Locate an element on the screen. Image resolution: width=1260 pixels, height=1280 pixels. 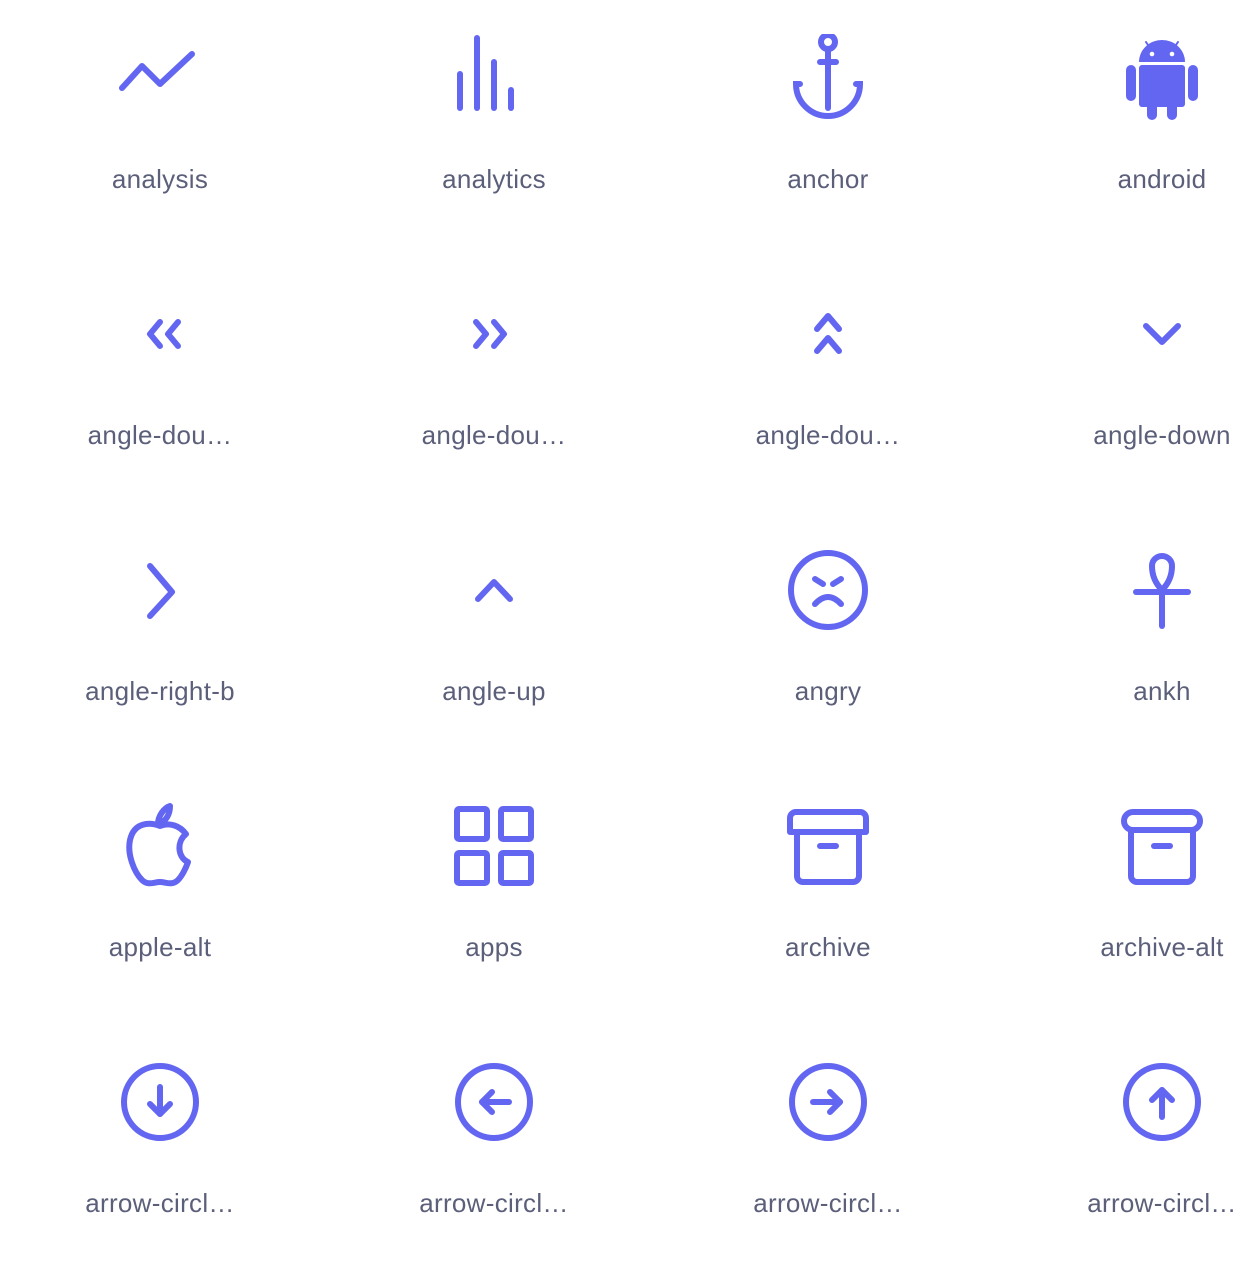
icon-tile-anchor: anchor is located at coordinates (828, 128).